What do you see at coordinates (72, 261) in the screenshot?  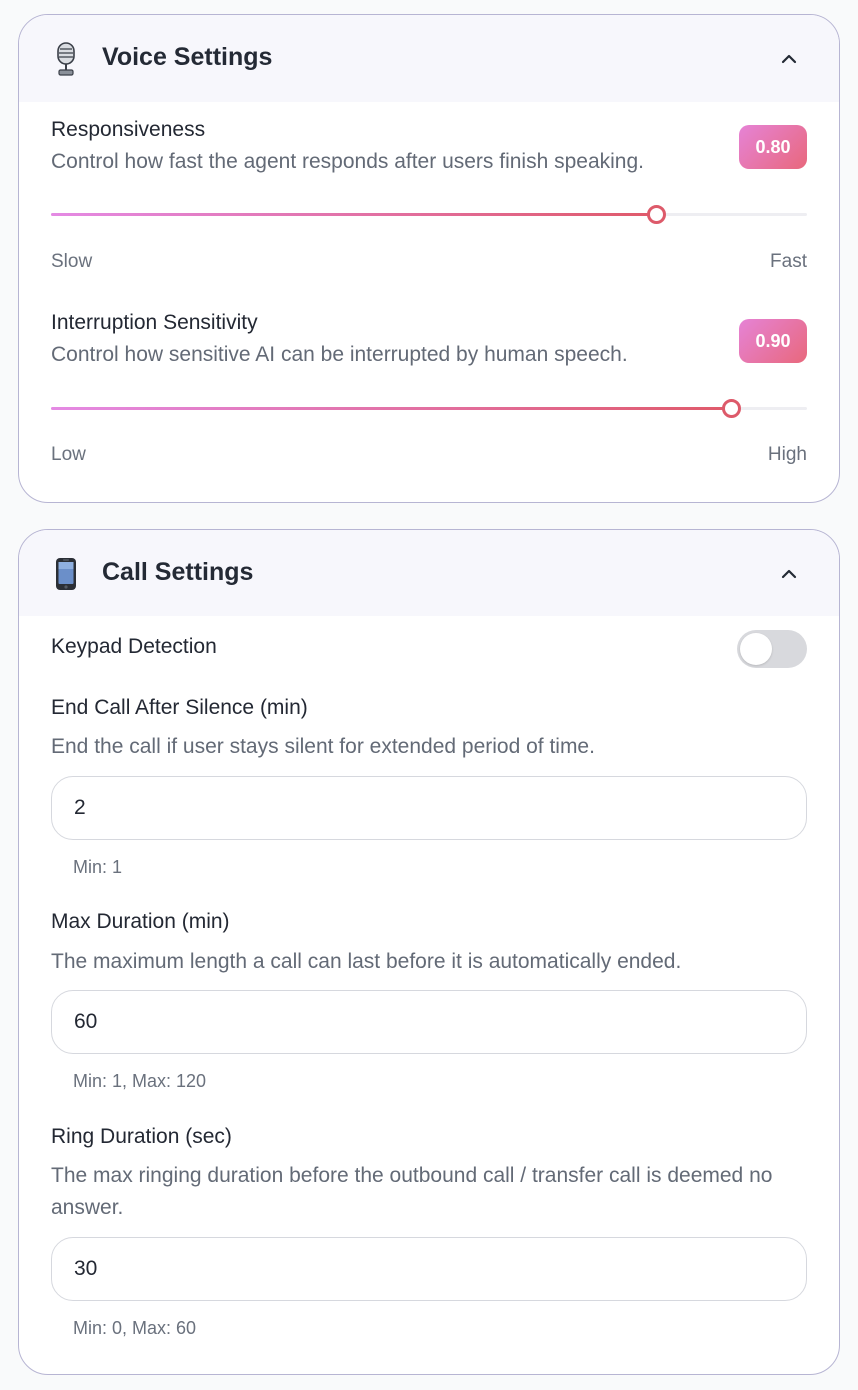 I see `responsiveness-min-label: Slow` at bounding box center [72, 261].